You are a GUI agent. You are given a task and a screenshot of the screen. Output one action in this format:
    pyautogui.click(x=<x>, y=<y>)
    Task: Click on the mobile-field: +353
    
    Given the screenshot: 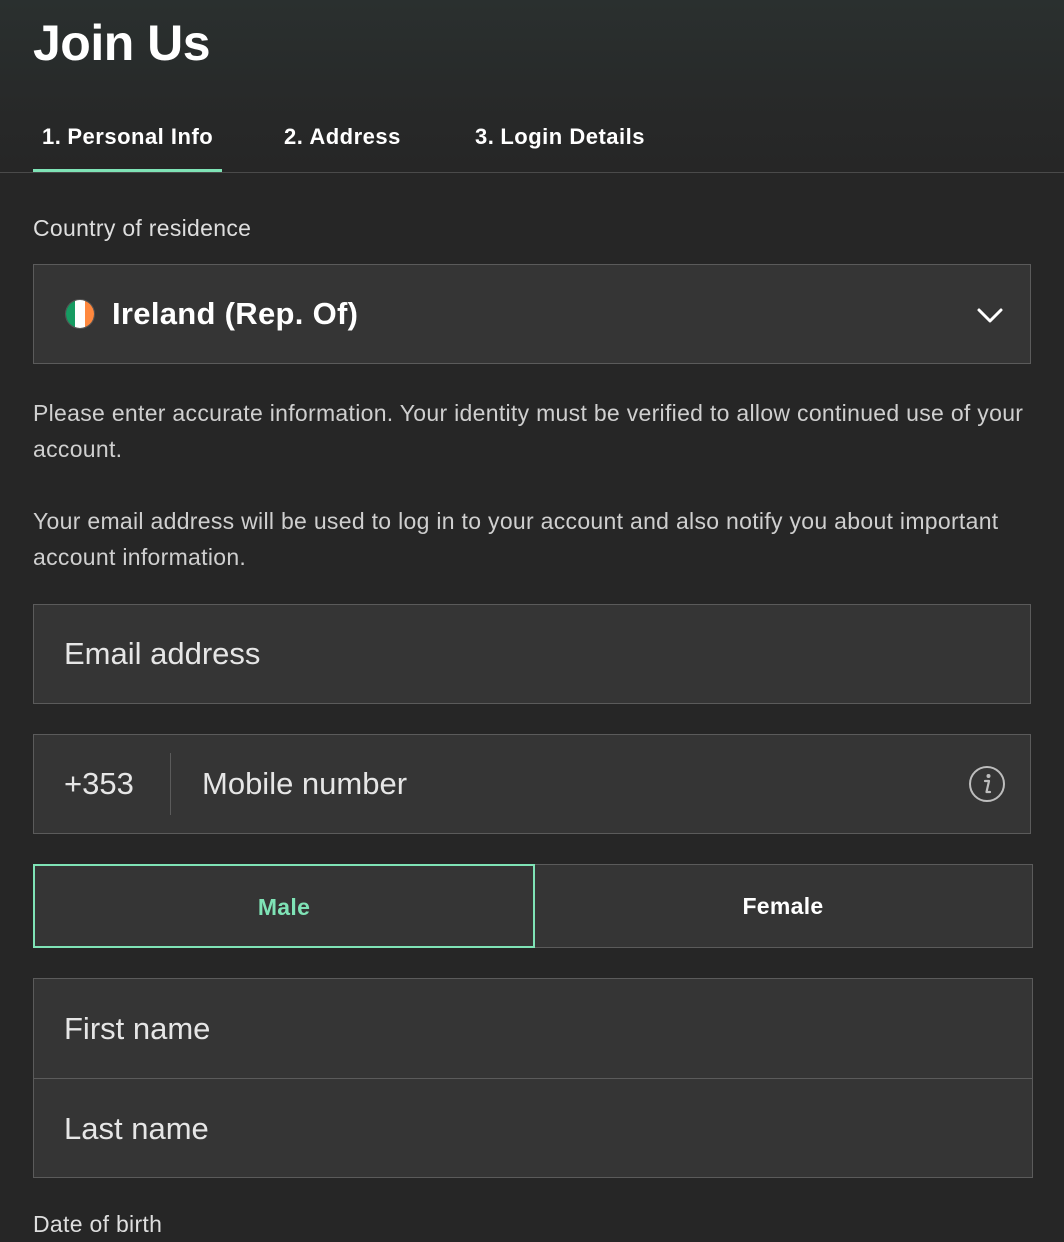 What is the action you would take?
    pyautogui.click(x=532, y=784)
    